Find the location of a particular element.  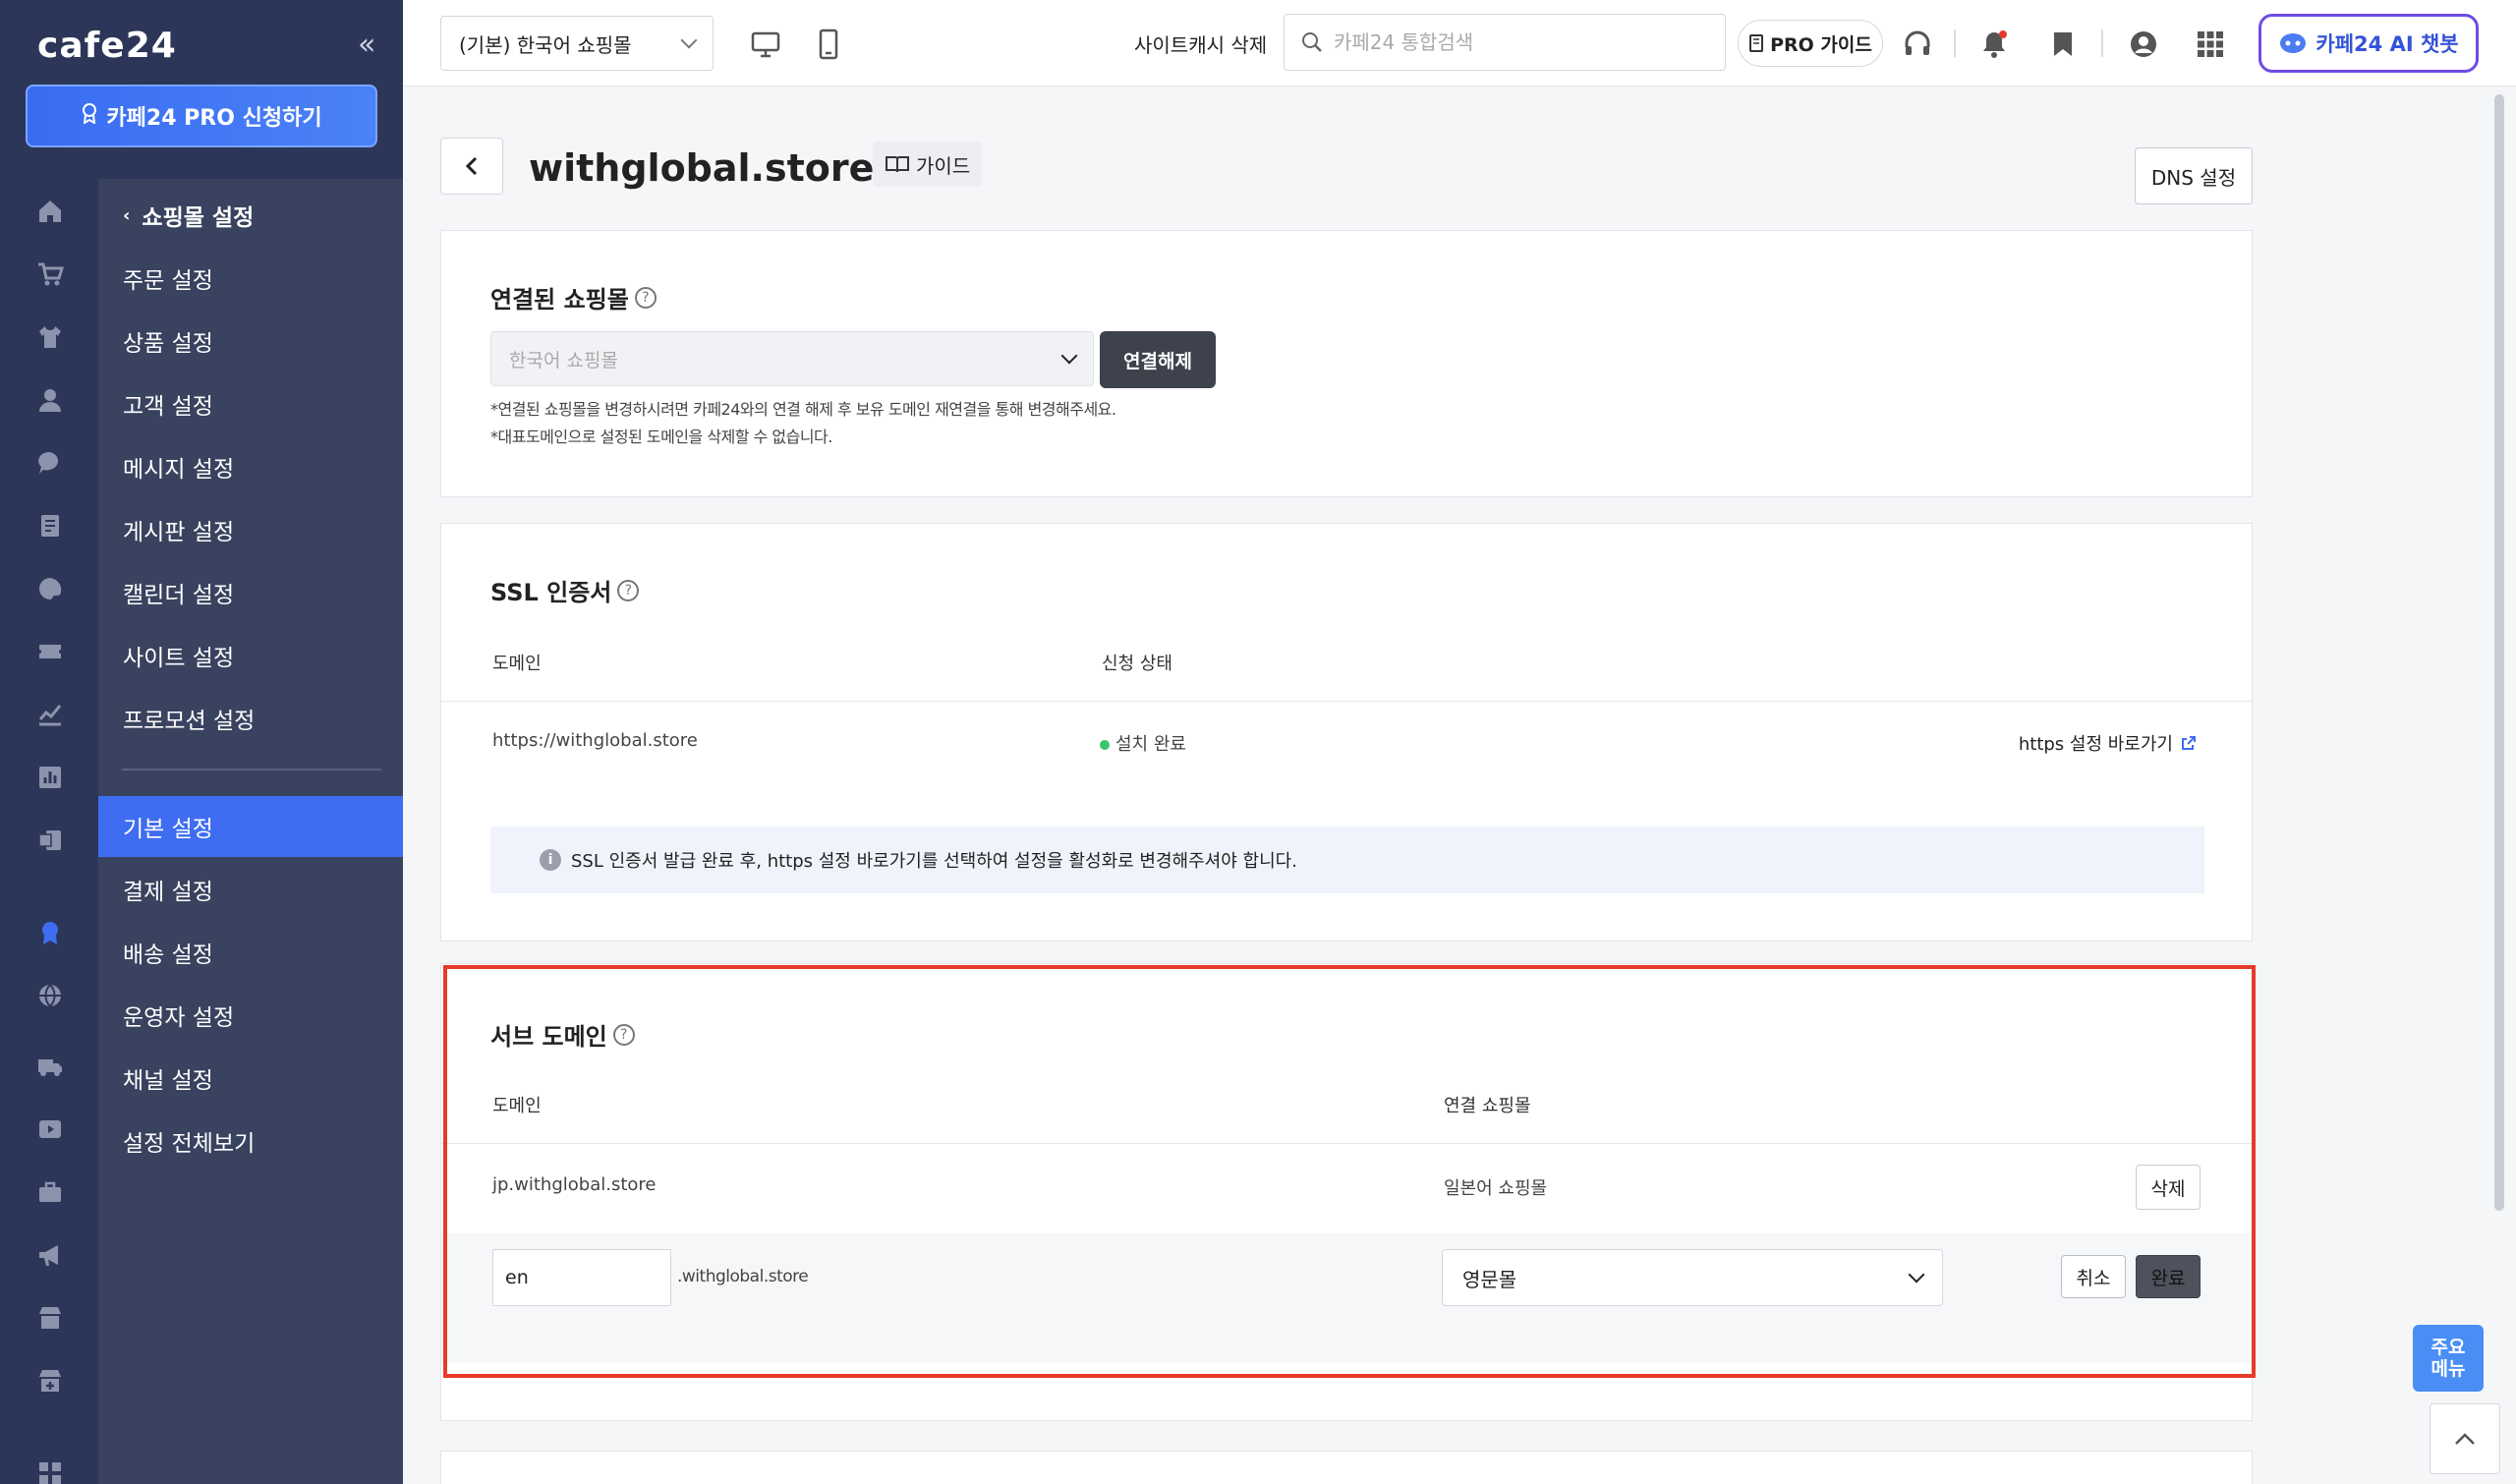

sidebar-item: 프로모션 설정 is located at coordinates (250, 718).